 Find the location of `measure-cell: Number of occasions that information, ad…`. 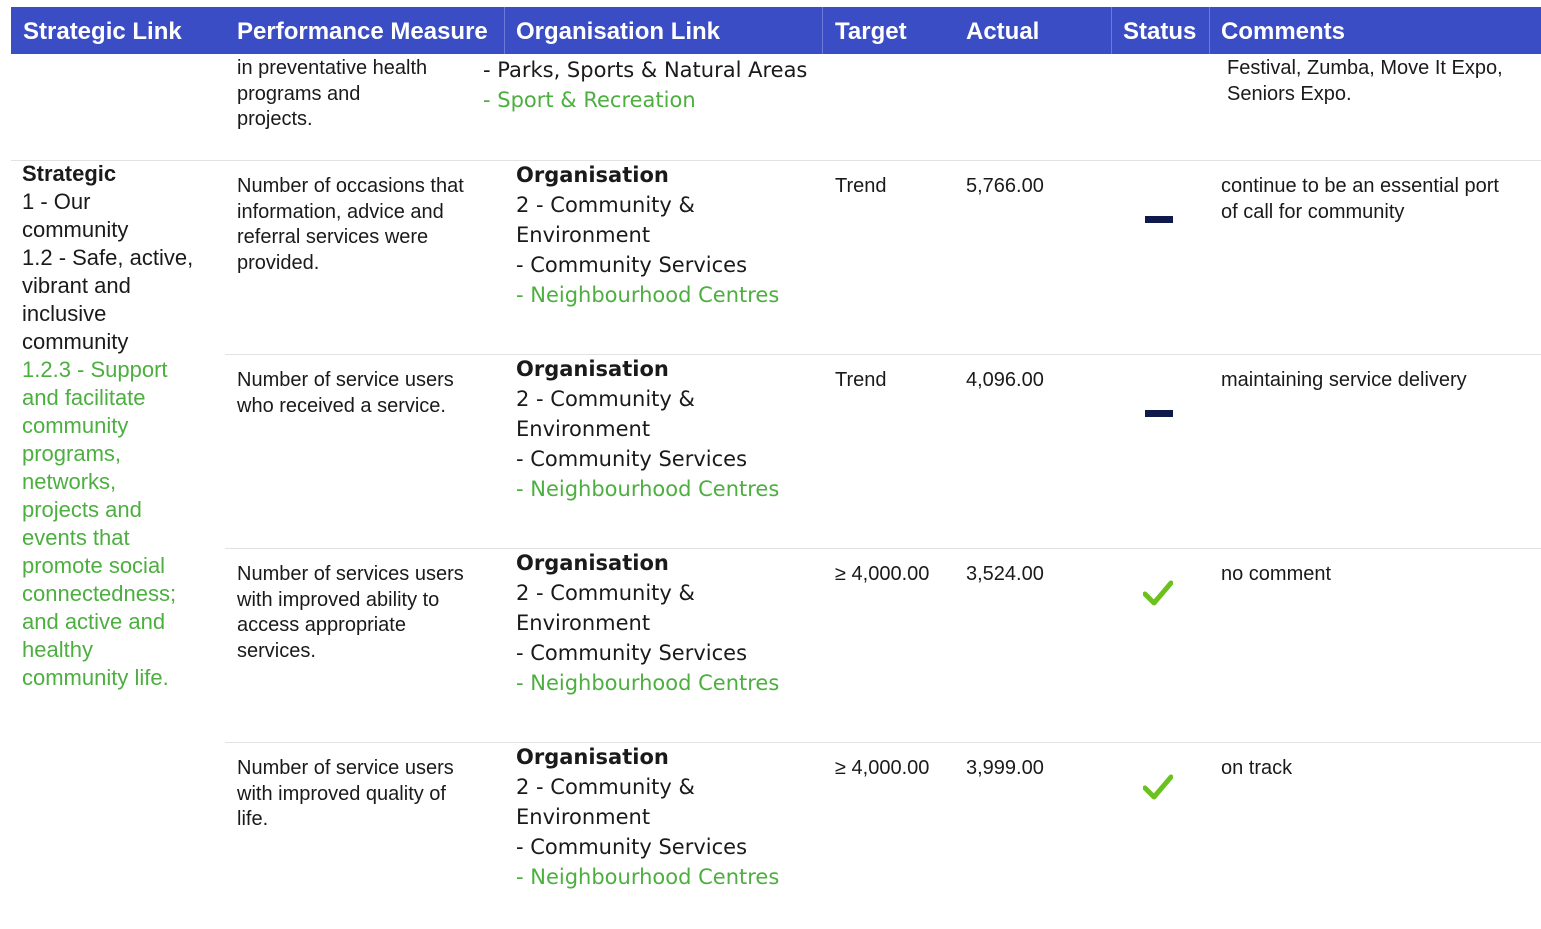

measure-cell: Number of occasions that information, ad… is located at coordinates (367, 225).